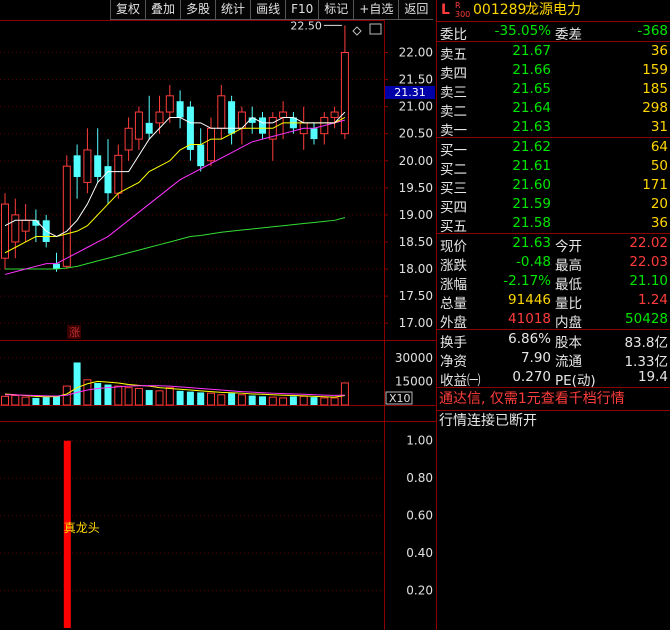 This screenshot has height=630, width=670. Describe the element at coordinates (357, 31) in the screenshot. I see `diamond-icon` at that location.